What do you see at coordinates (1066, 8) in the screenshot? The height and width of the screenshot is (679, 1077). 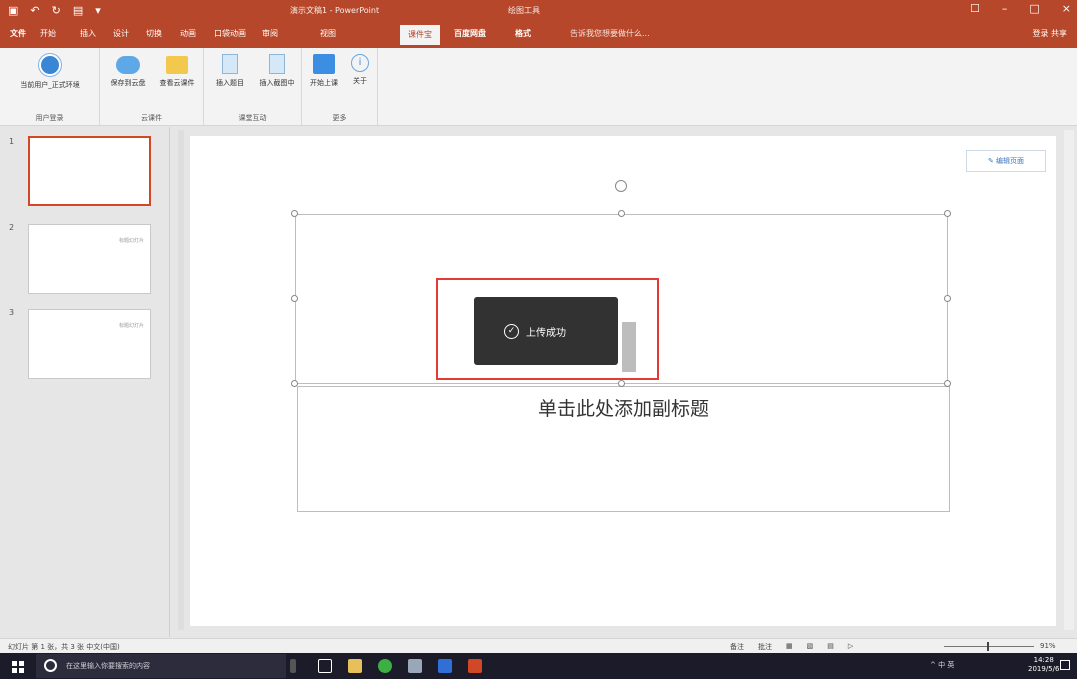 I see `close-button: ×` at bounding box center [1066, 8].